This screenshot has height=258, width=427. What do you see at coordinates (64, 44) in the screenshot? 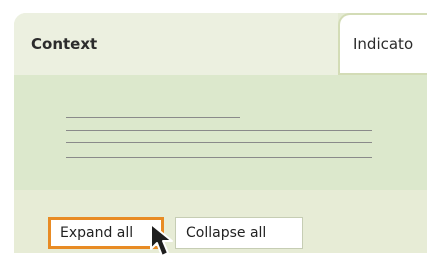
I see `tab-context-label: Context` at bounding box center [64, 44].